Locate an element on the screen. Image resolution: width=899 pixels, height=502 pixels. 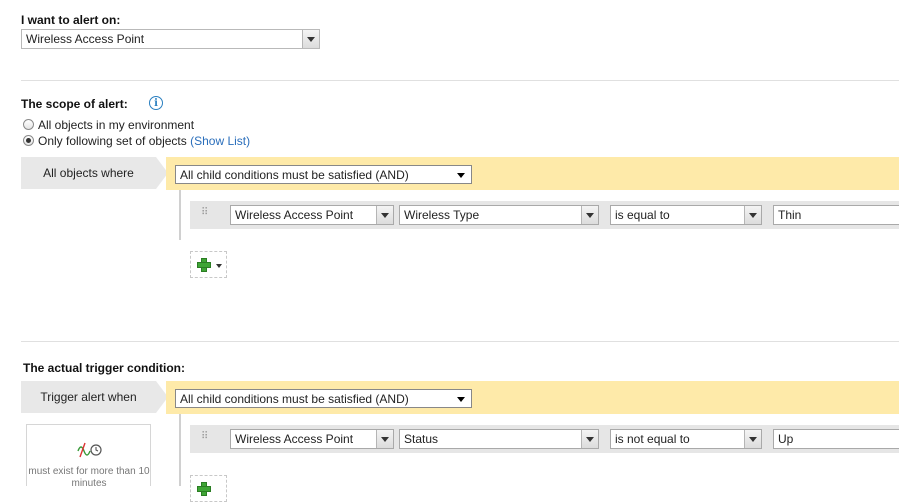
trigger-operator-select: is not equal to is located at coordinates (686, 439).